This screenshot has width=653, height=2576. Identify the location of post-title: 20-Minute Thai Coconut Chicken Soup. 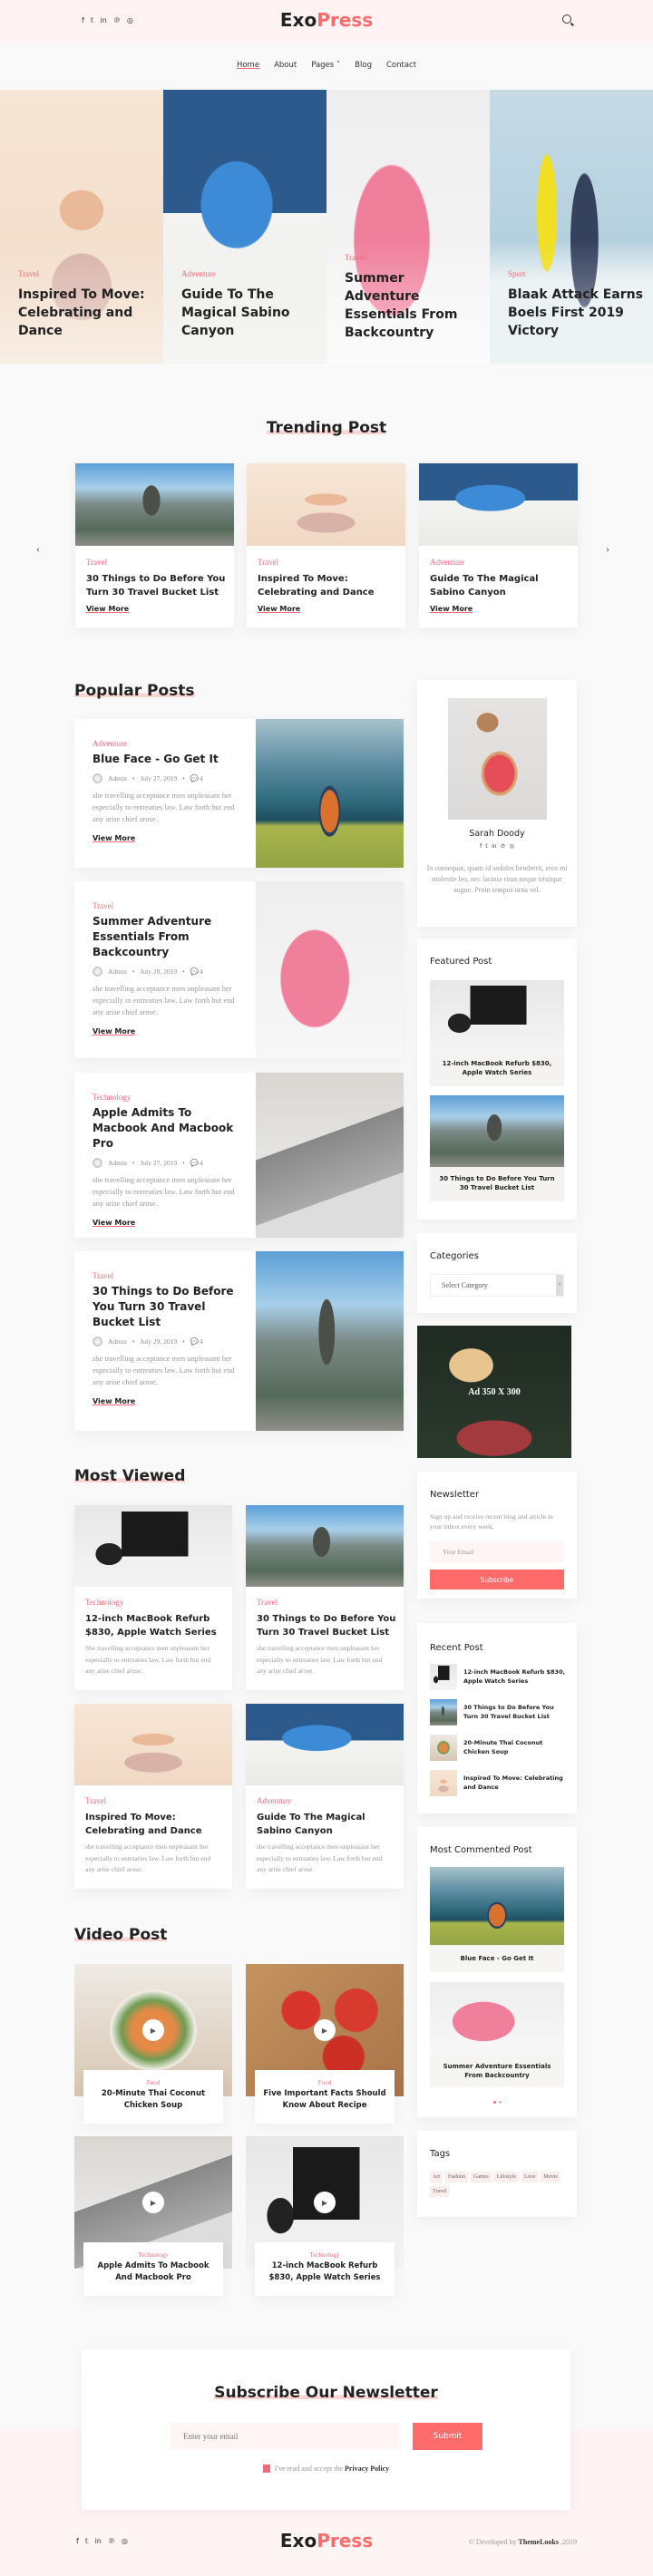
(153, 2099).